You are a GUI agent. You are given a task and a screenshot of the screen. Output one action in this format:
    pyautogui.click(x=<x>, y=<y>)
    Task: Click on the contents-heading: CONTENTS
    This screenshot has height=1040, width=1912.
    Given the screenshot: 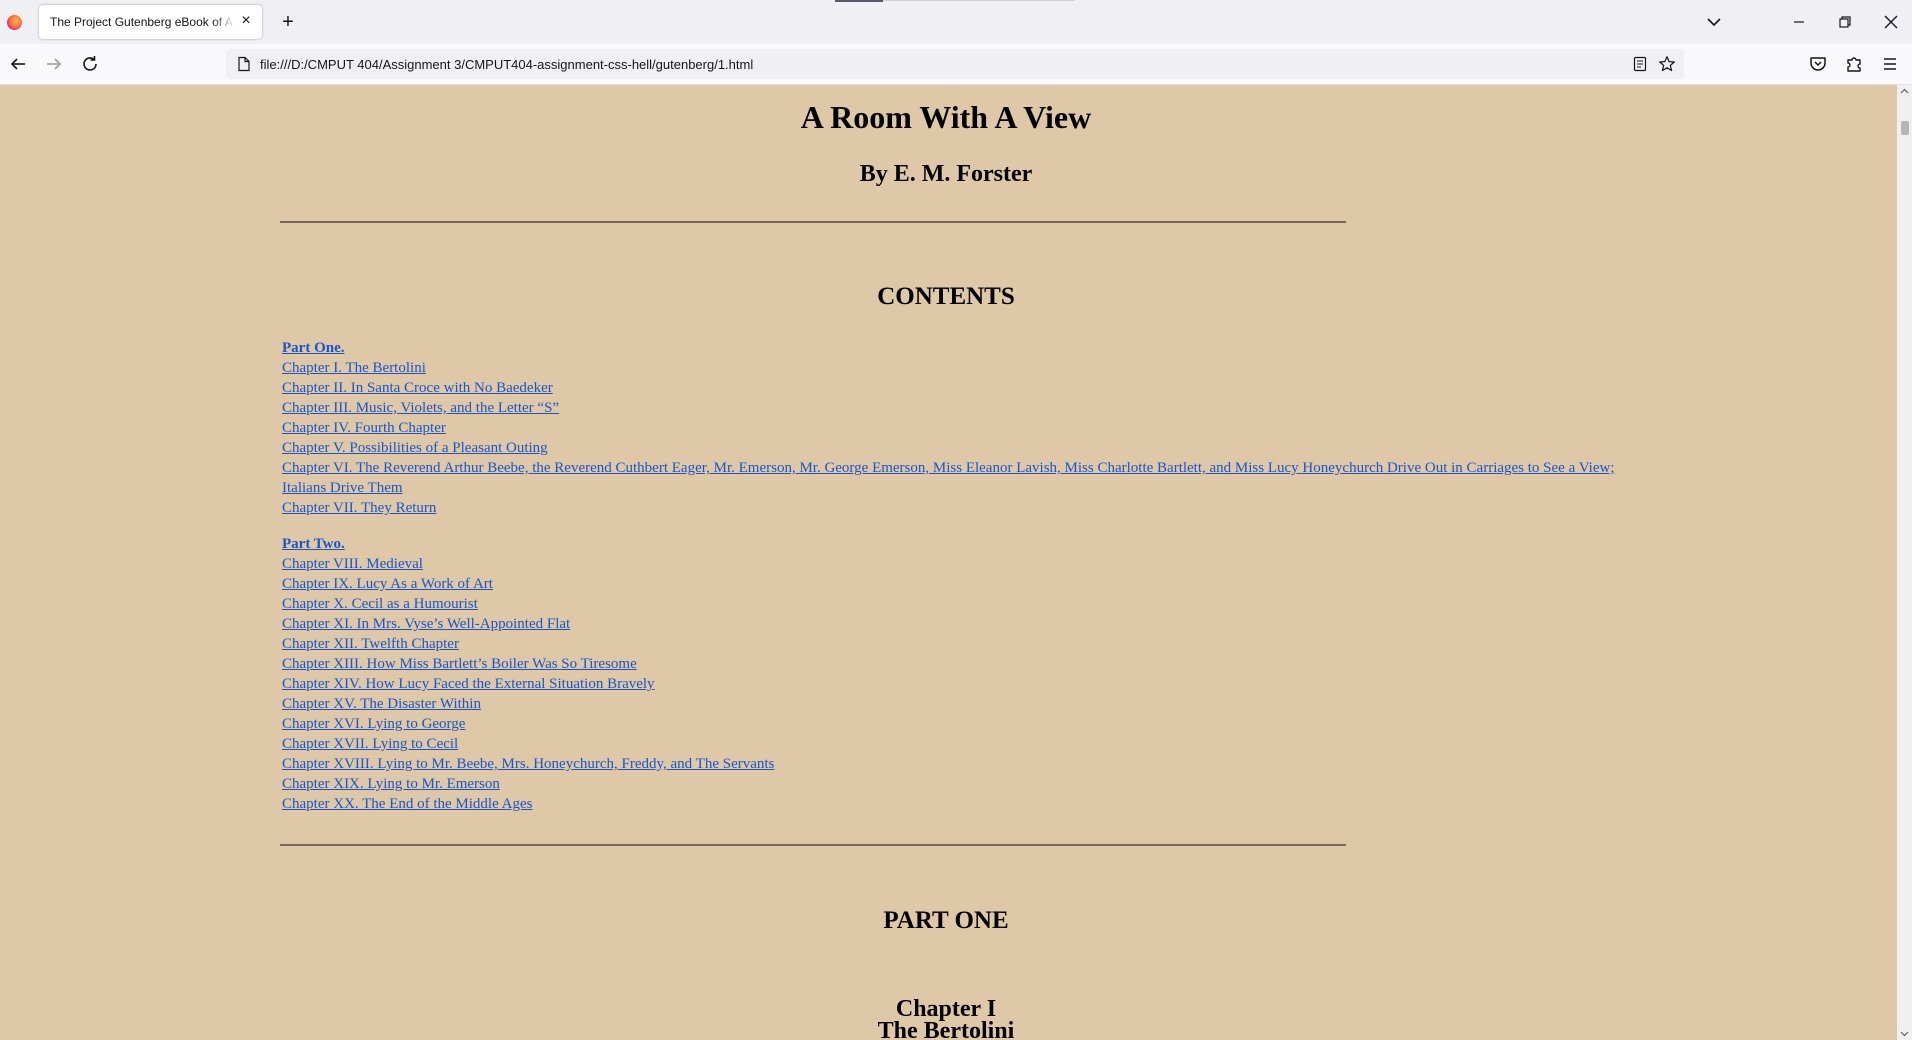 What is the action you would take?
    pyautogui.click(x=946, y=296)
    